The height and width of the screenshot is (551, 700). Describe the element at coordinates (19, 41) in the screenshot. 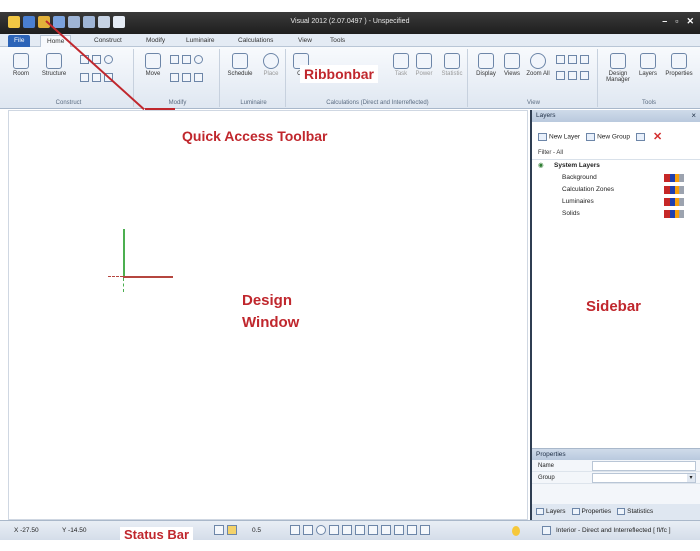

I see `tab-file: File` at that location.